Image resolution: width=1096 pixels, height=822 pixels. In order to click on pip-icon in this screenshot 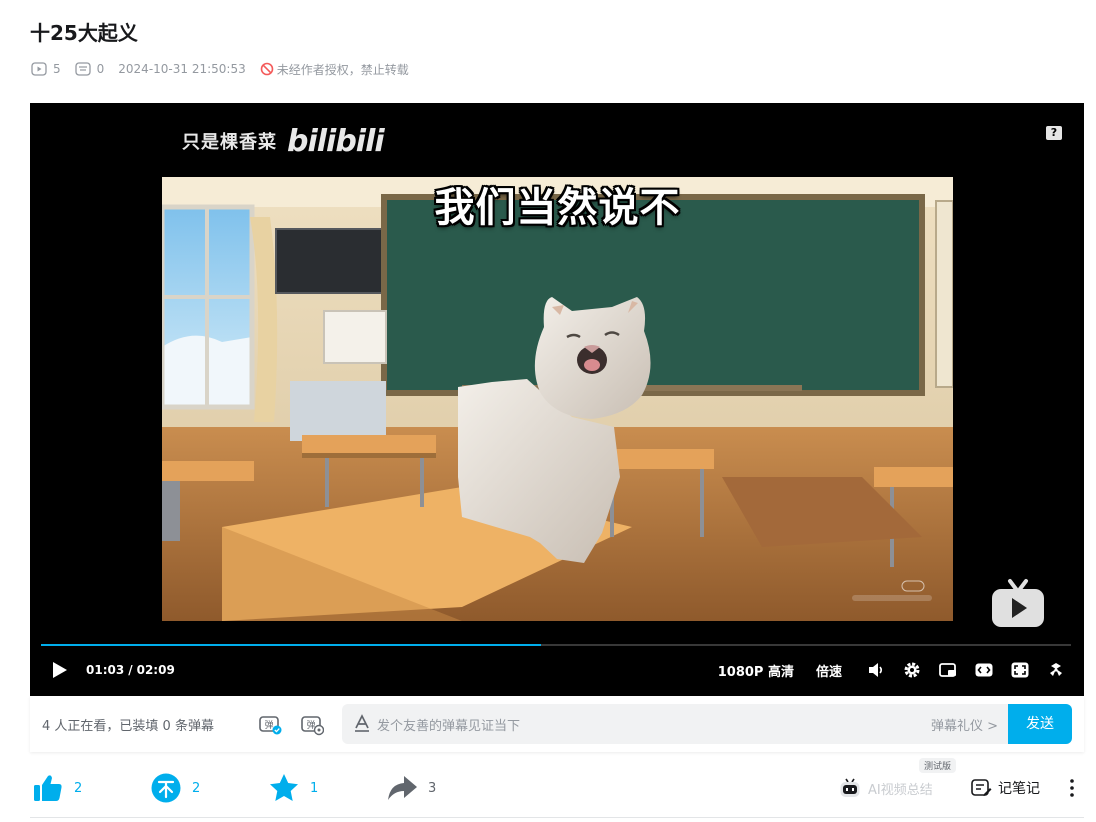, I will do `click(947, 670)`.